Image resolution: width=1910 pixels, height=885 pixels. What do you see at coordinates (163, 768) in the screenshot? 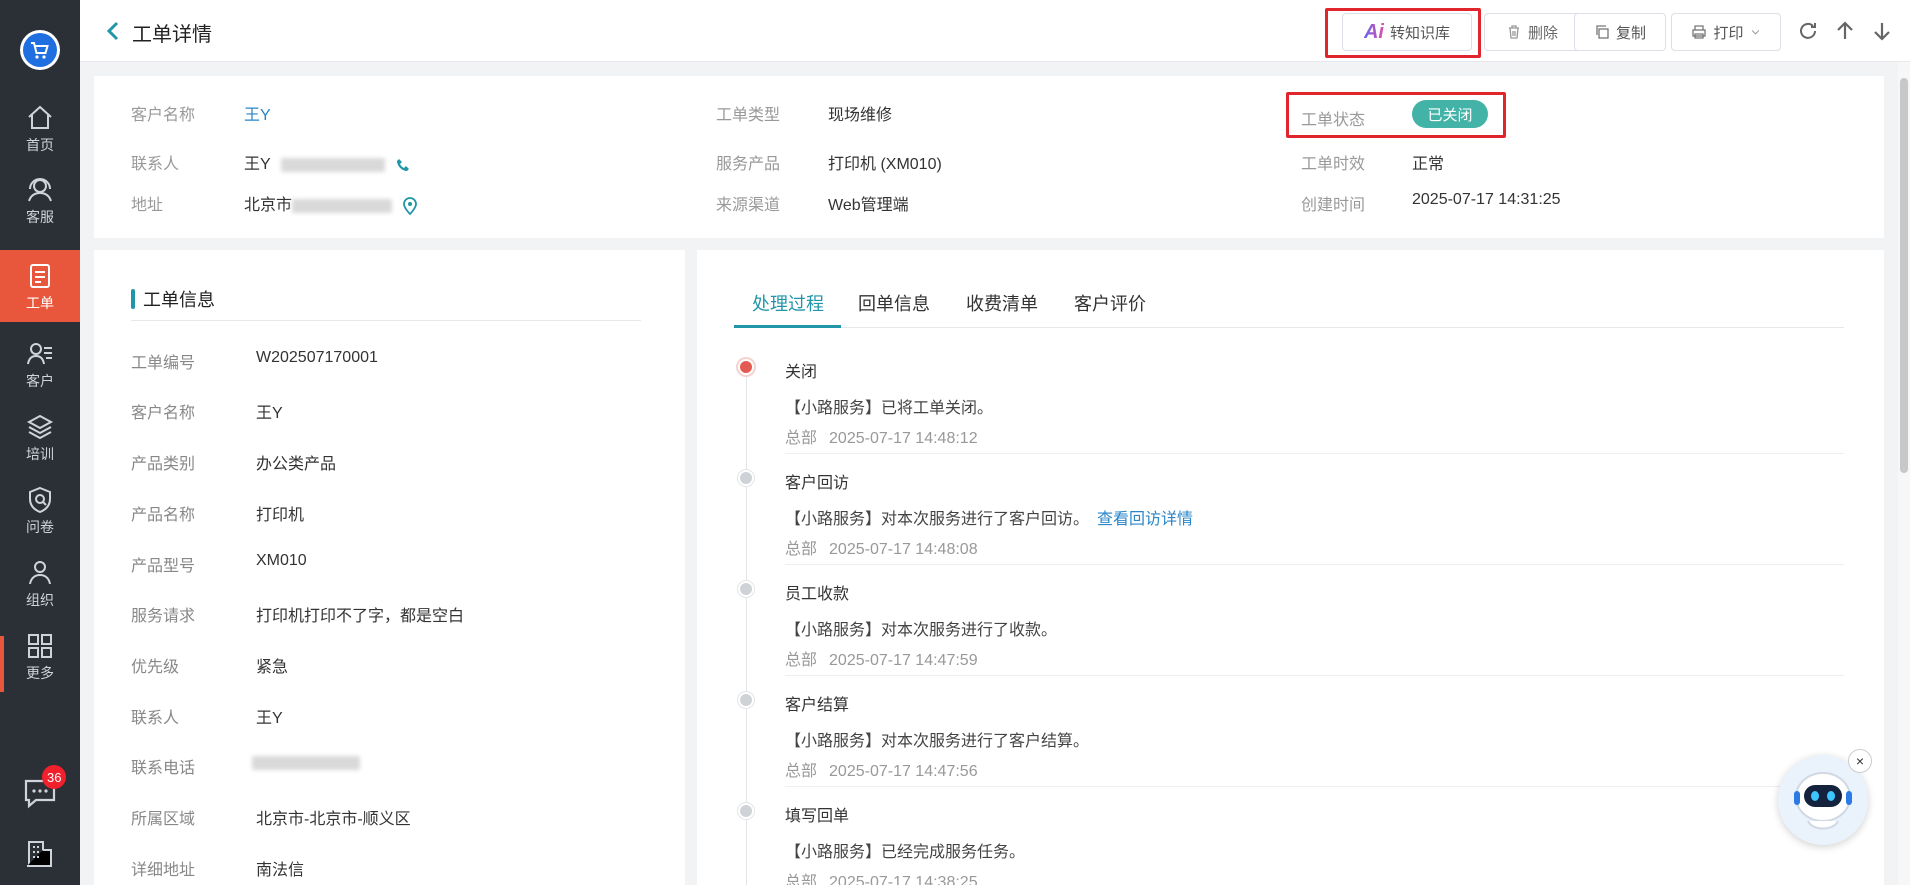
I see `info-row-label: 联系电话` at bounding box center [163, 768].